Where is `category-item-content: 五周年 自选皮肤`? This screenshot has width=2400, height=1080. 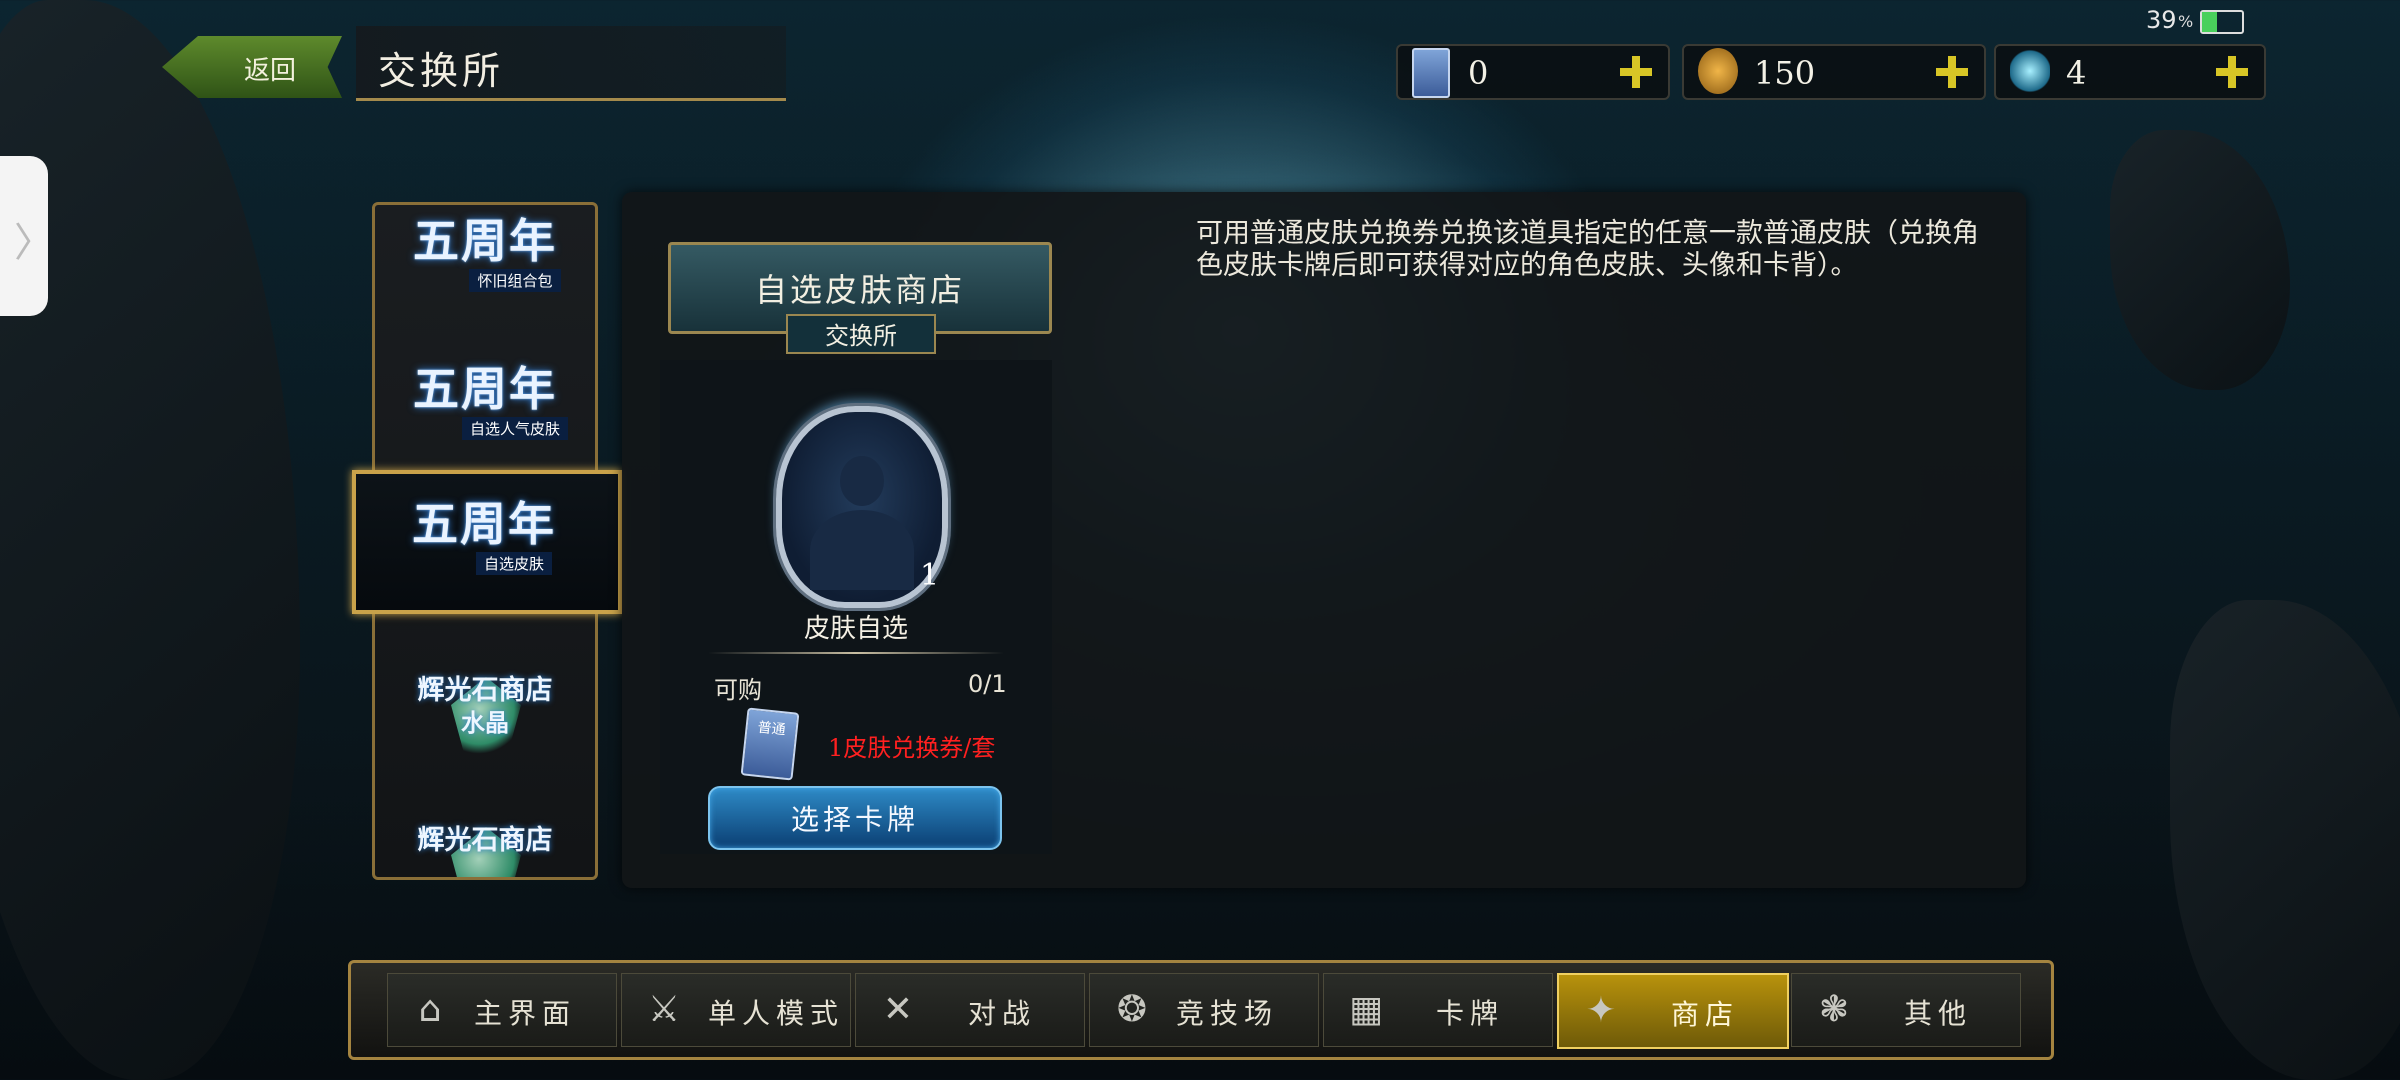
category-item-content: 五周年 自选皮肤 is located at coordinates (484, 553).